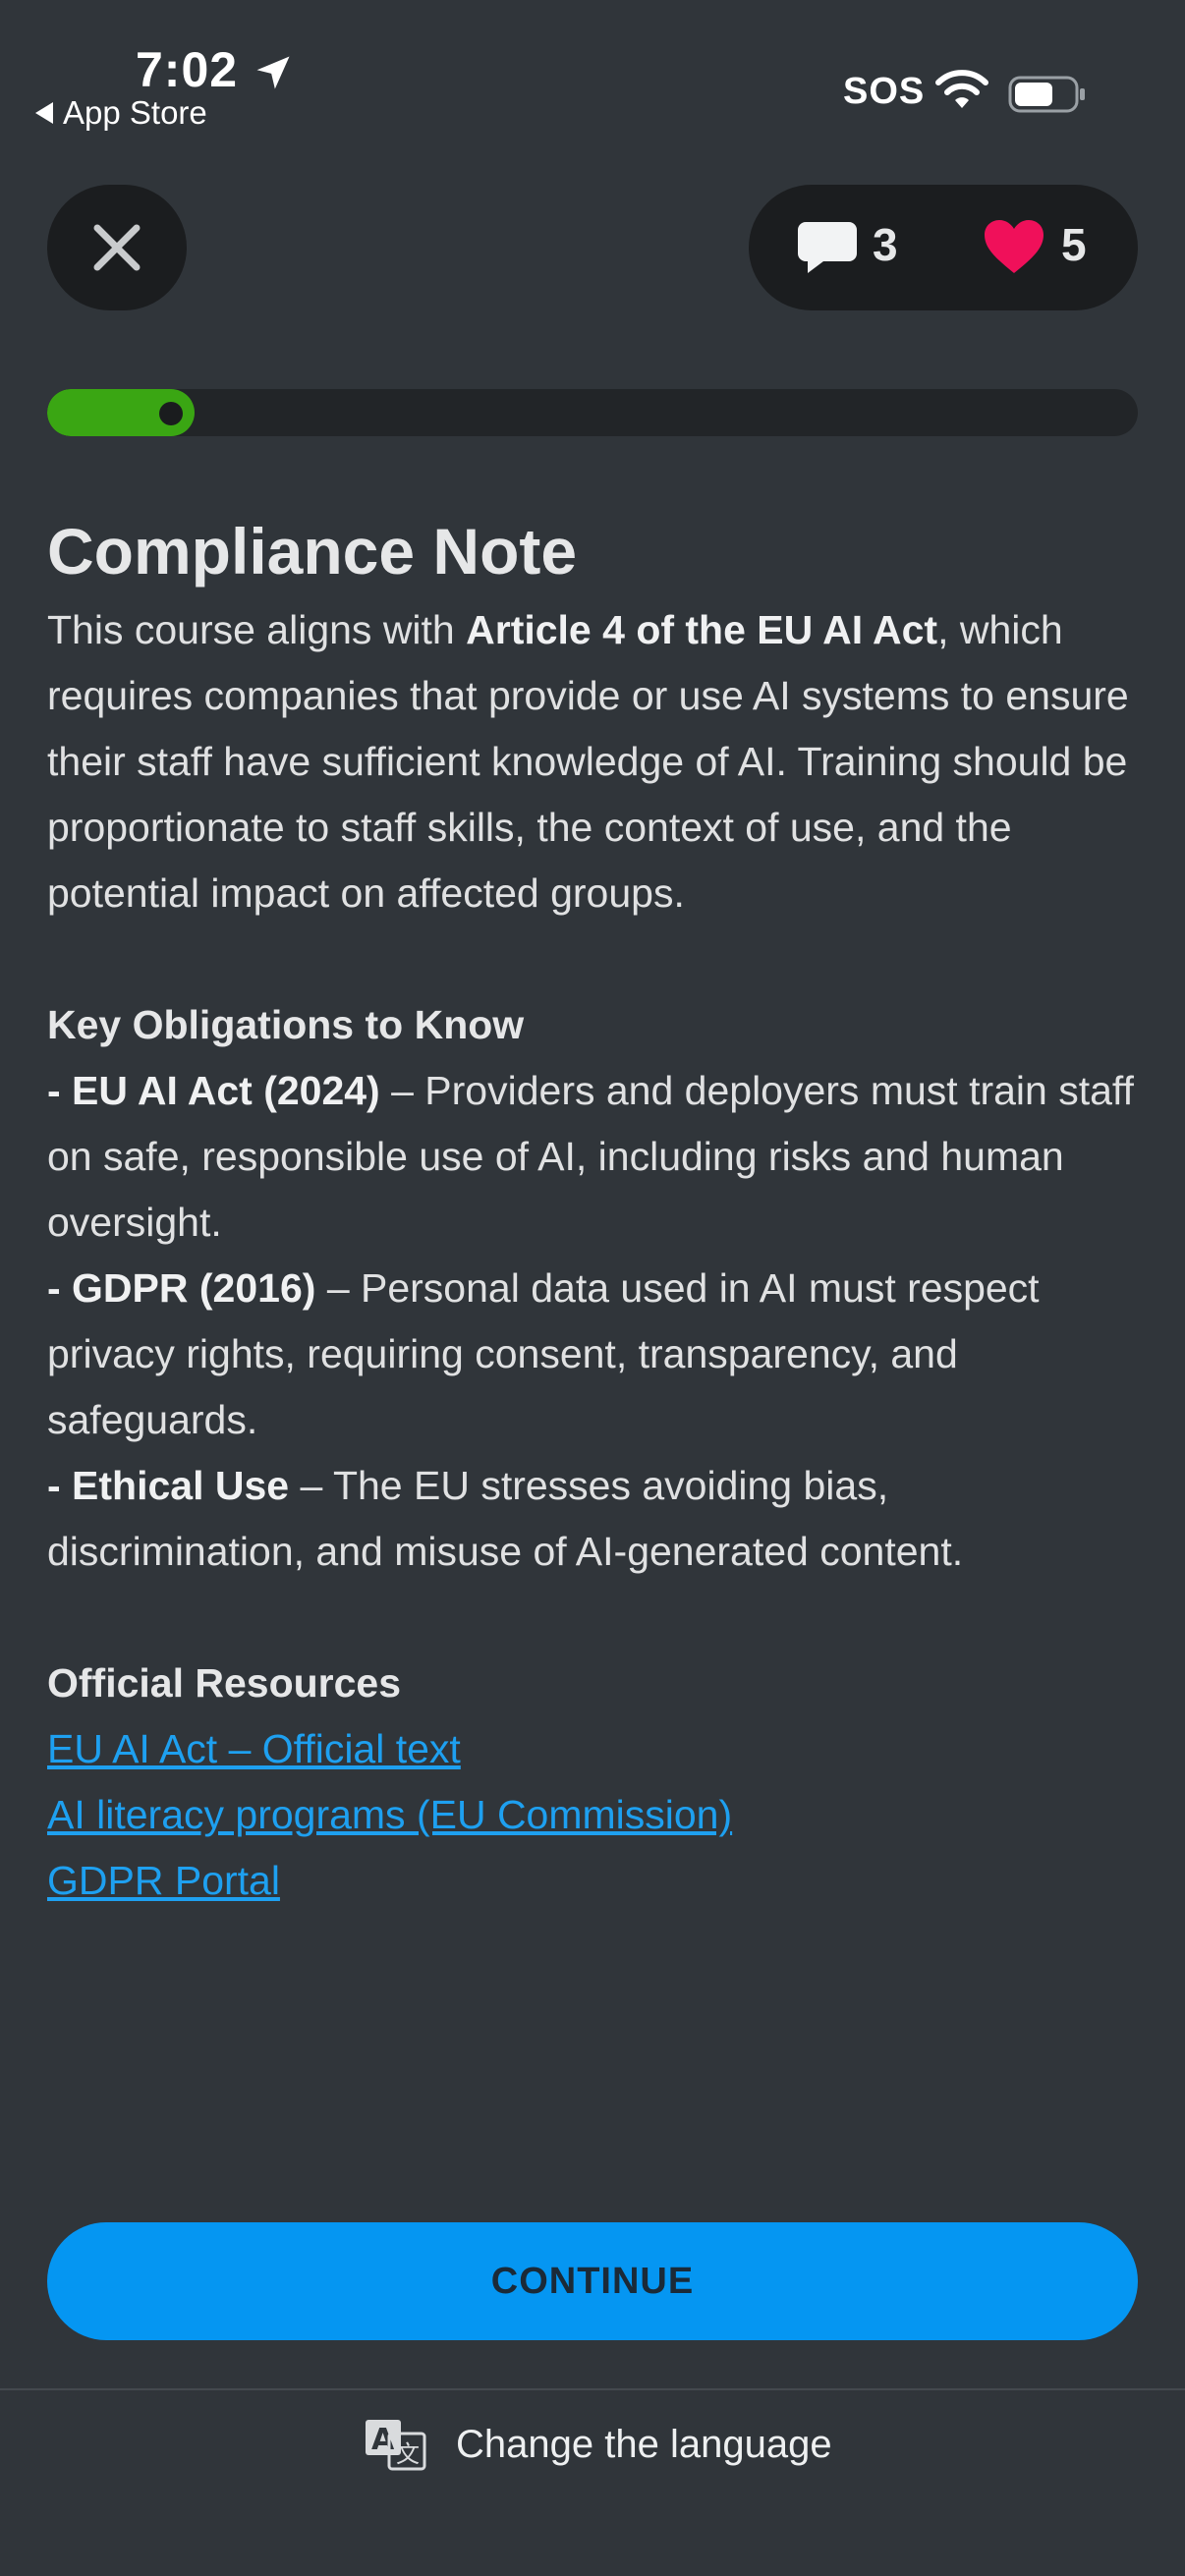  I want to click on page-title: Compliance Note, so click(313, 551).